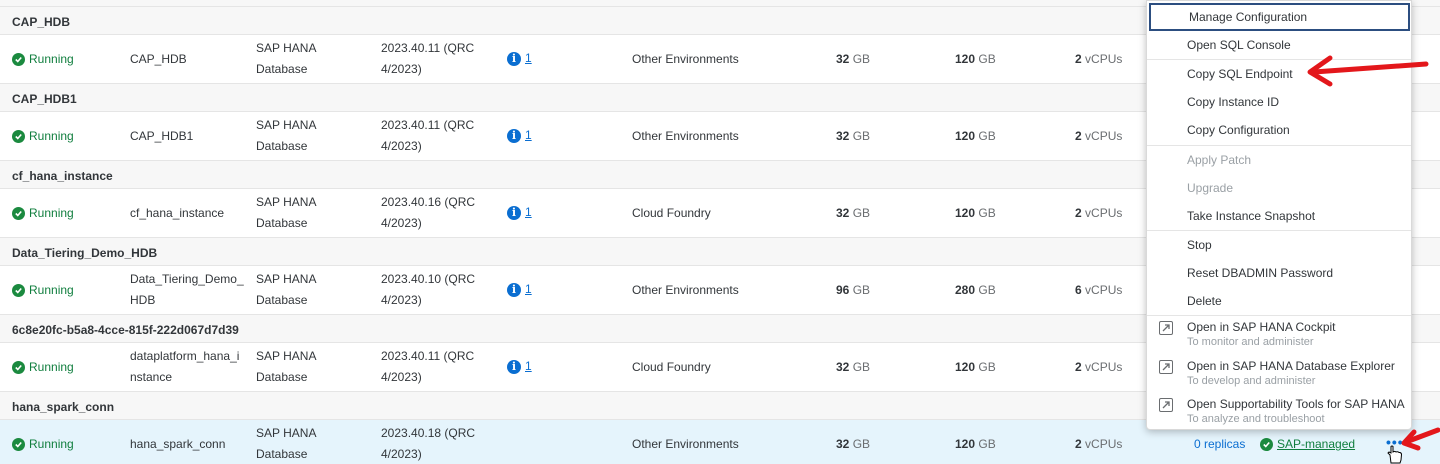 The width and height of the screenshot is (1440, 464). What do you see at coordinates (44, 99) in the screenshot?
I see `group-title: CAP_HDB1` at bounding box center [44, 99].